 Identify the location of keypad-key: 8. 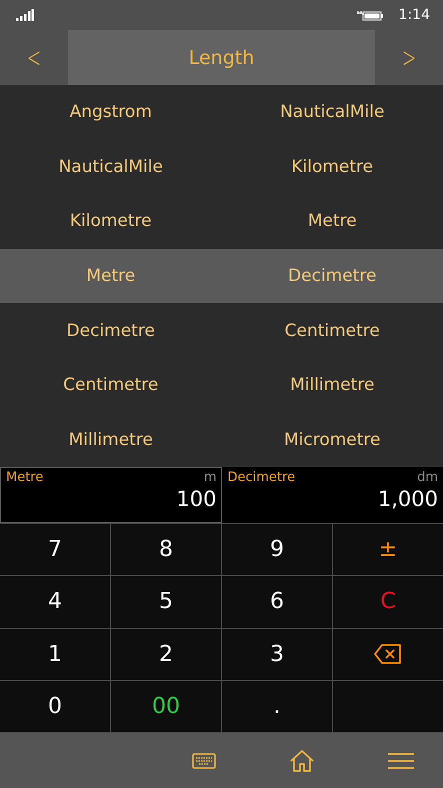
(166, 550).